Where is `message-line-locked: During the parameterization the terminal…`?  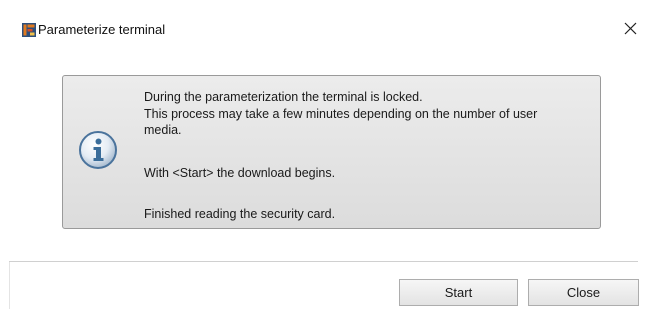
message-line-locked: During the parameterization the terminal… is located at coordinates (283, 97).